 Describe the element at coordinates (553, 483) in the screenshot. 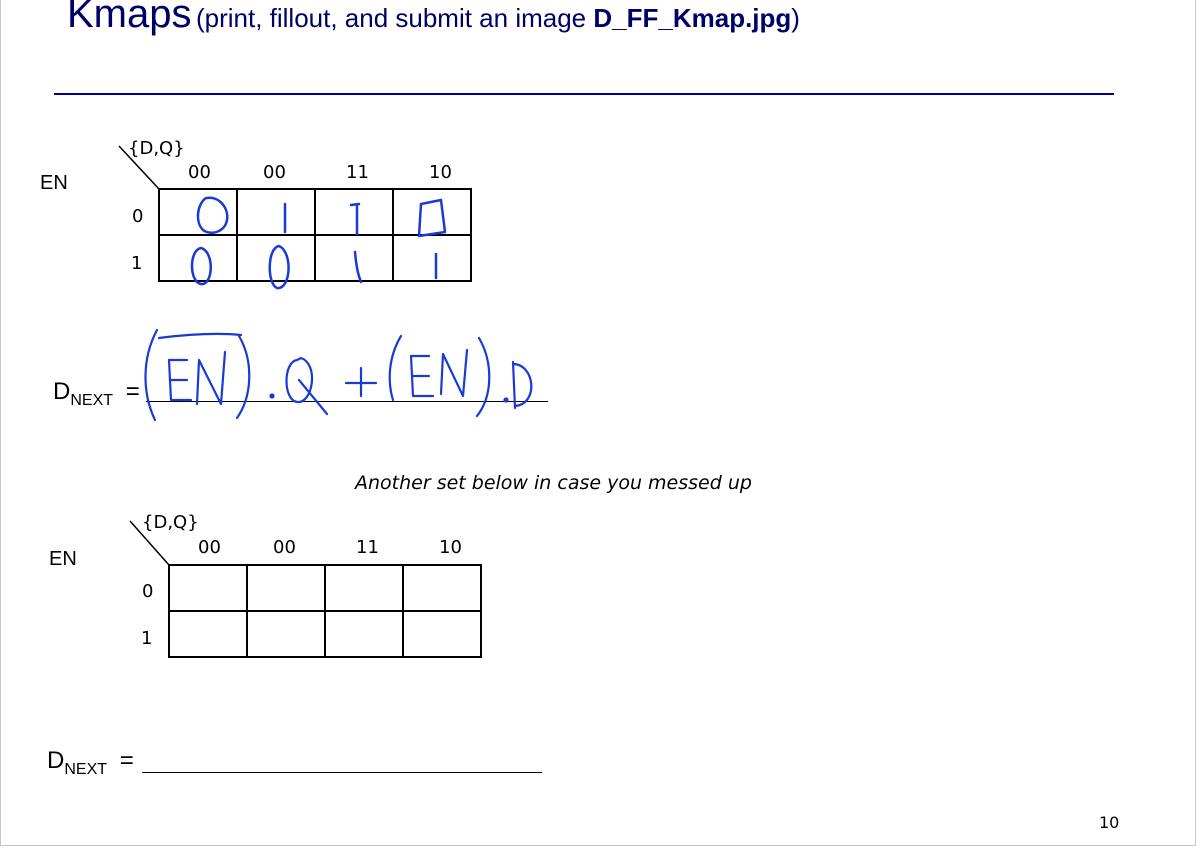

I see `backup-note: Another set below in case you messed up` at that location.